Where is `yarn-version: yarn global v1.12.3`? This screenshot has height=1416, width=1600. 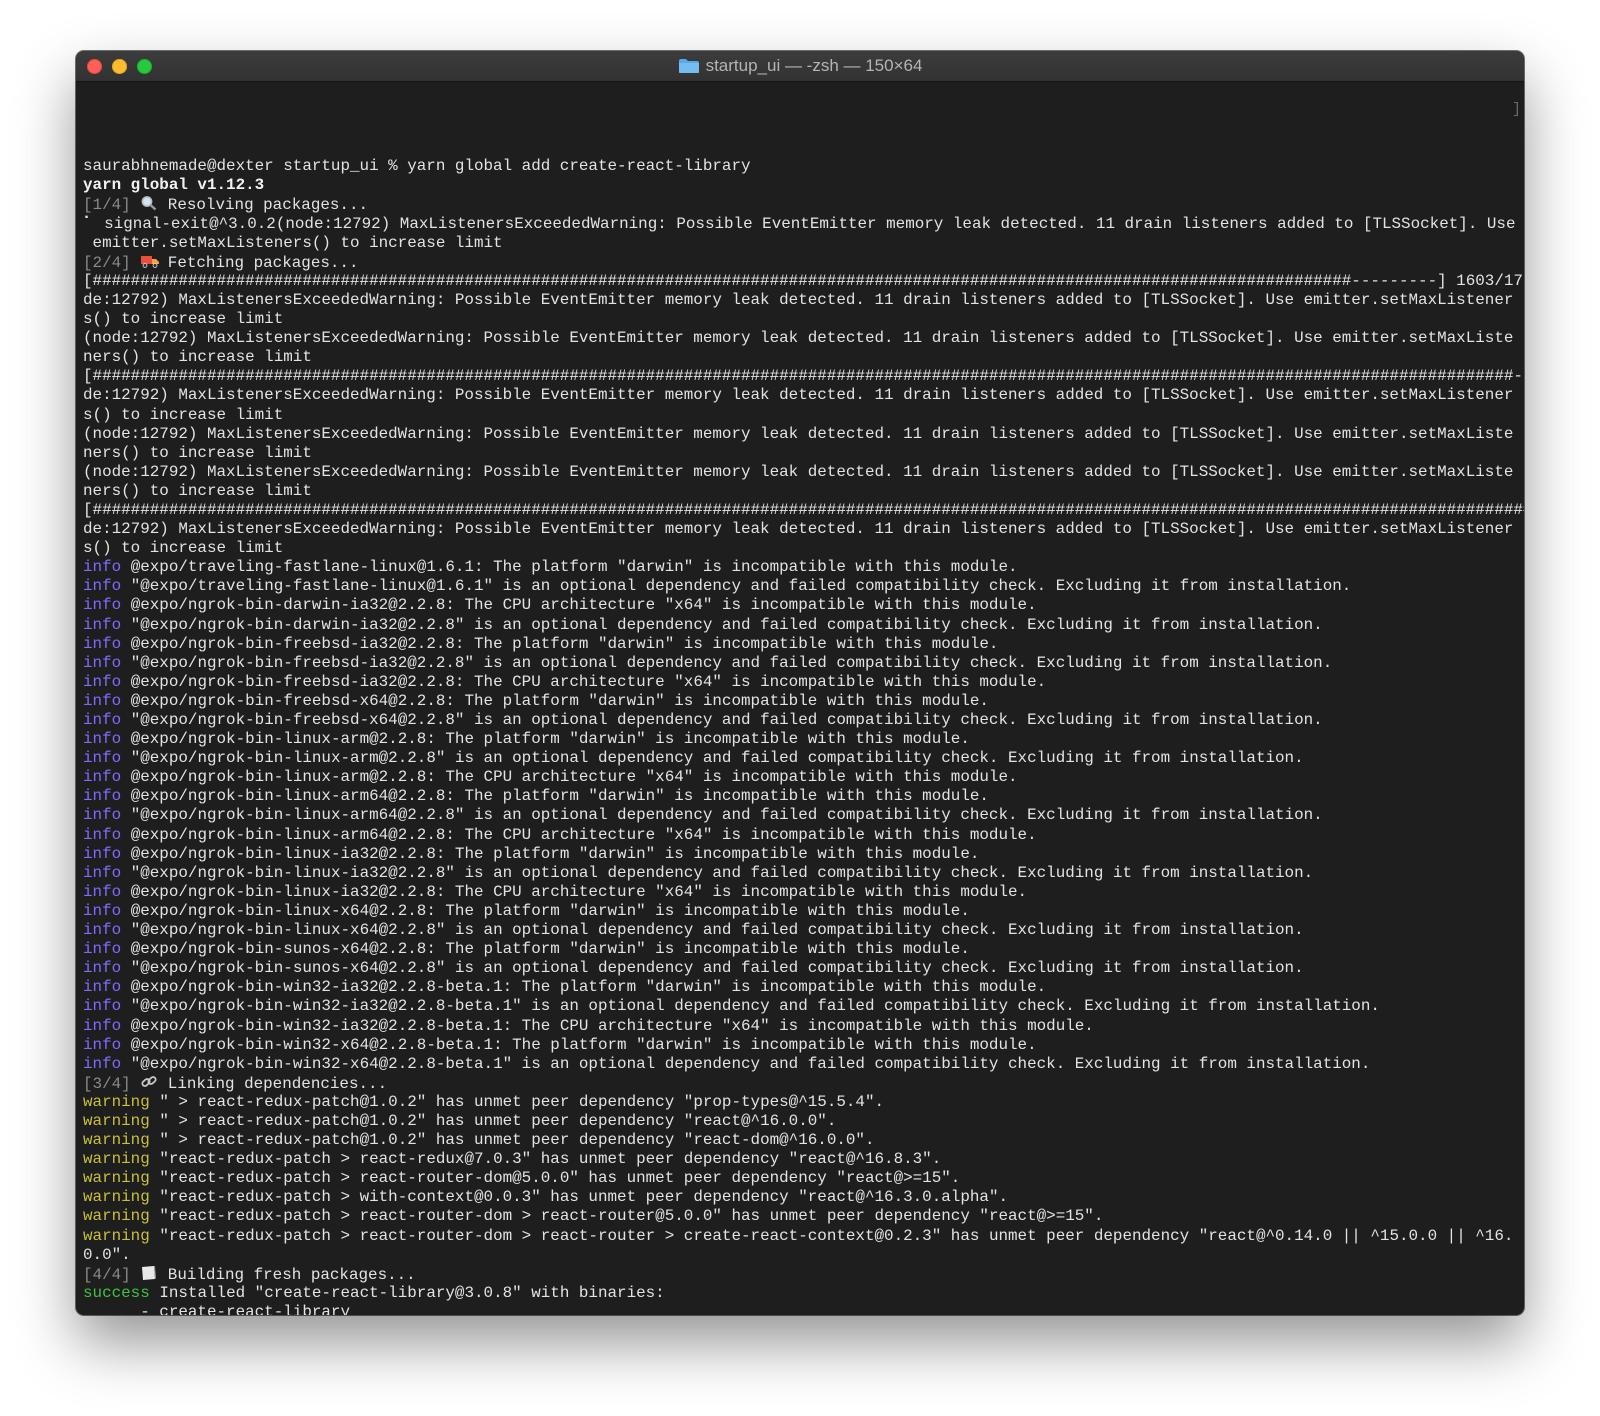
yarn-version: yarn global v1.12.3 is located at coordinates (174, 185).